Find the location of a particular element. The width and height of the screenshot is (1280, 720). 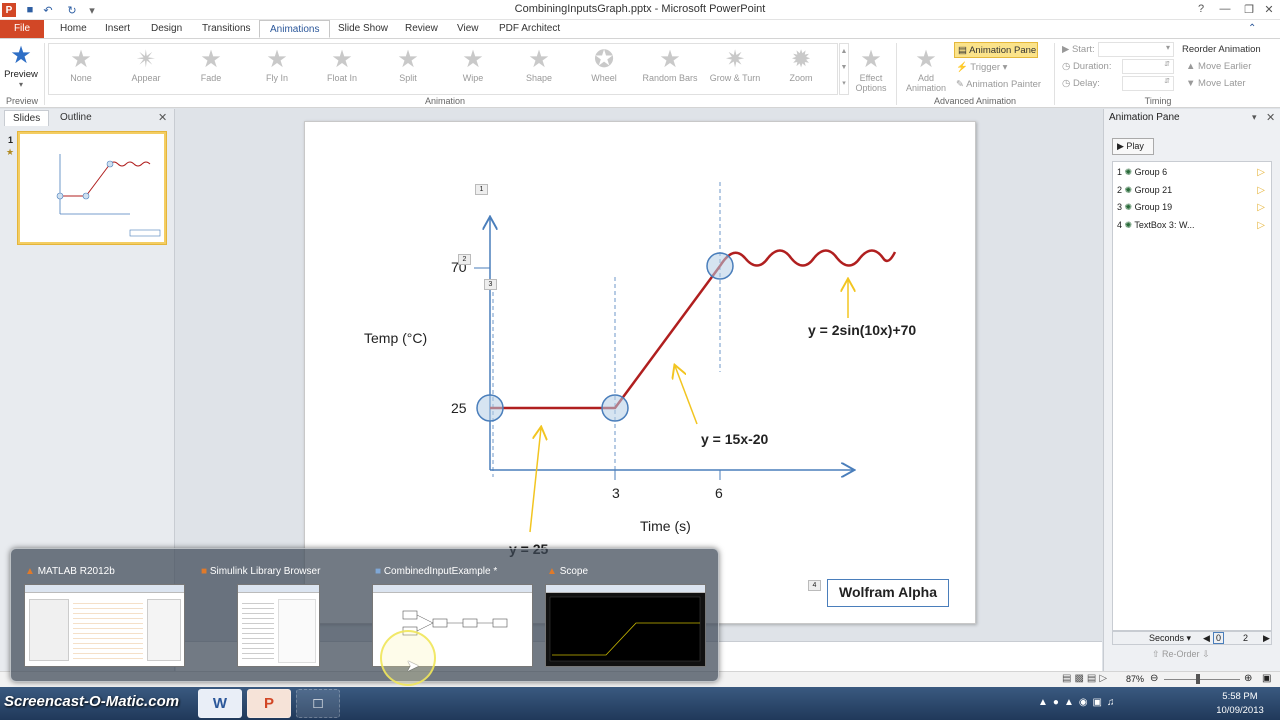

painter-icon: ✎ is located at coordinates (961, 84).